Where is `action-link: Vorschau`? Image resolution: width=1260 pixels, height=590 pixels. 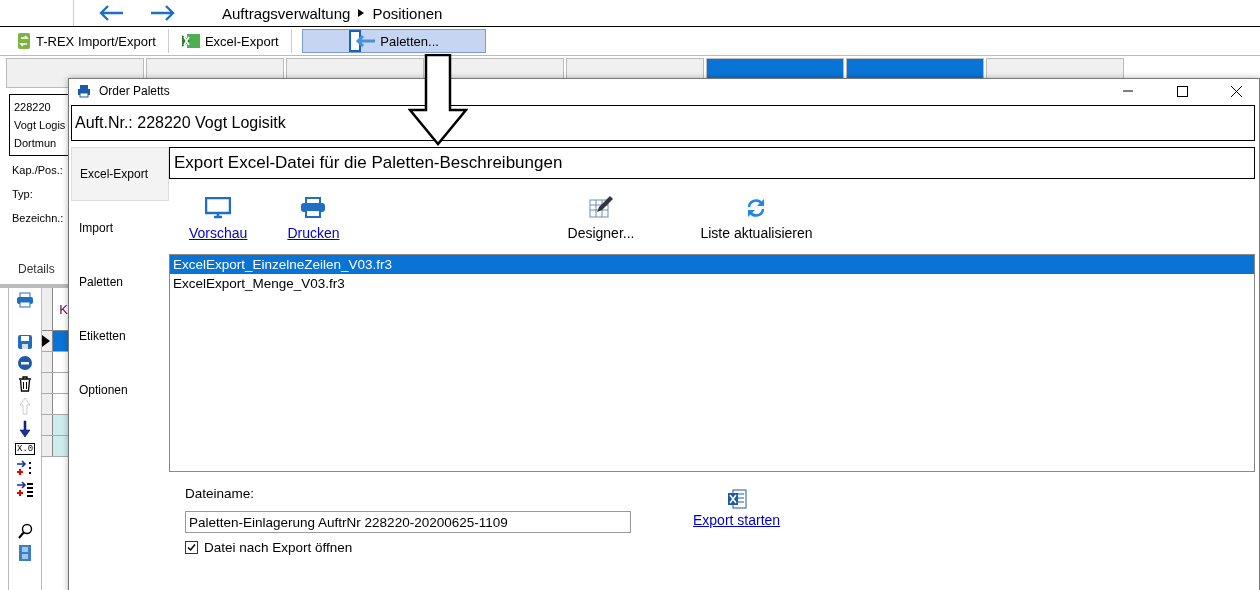
action-link: Vorschau is located at coordinates (218, 219).